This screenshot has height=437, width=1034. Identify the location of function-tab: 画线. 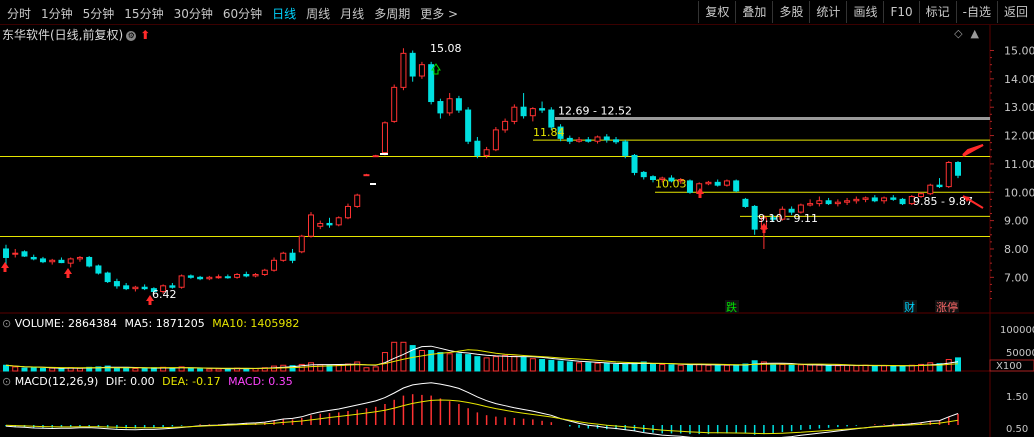
(864, 12).